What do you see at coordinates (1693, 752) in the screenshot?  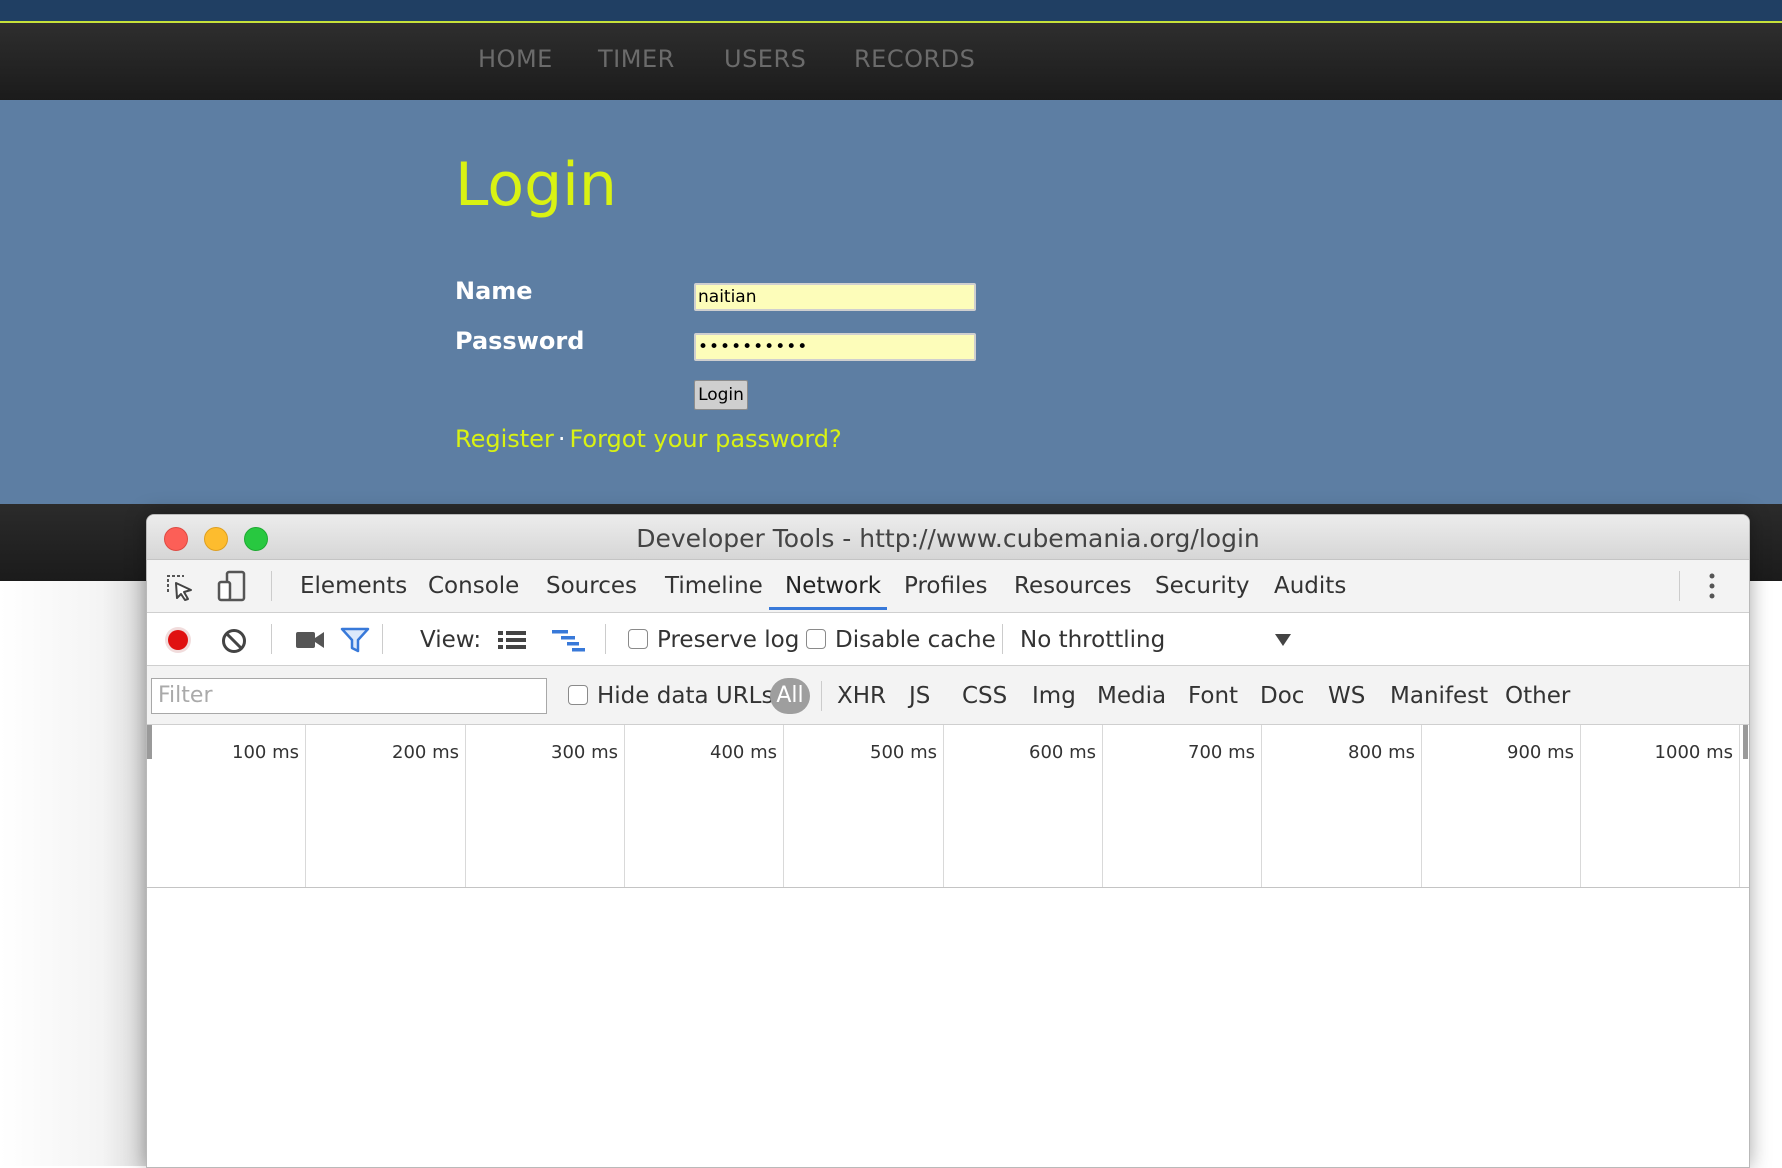 I see `tick-label: 1000 ms` at bounding box center [1693, 752].